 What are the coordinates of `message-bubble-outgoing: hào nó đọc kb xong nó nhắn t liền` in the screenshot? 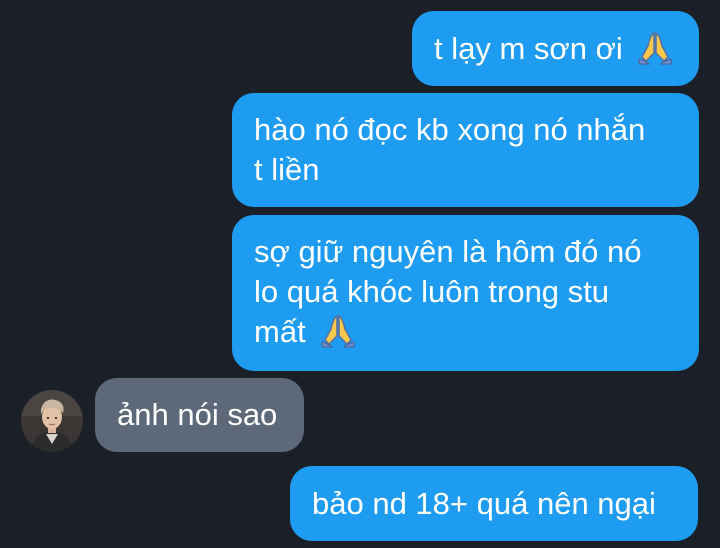 It's located at (465, 150).